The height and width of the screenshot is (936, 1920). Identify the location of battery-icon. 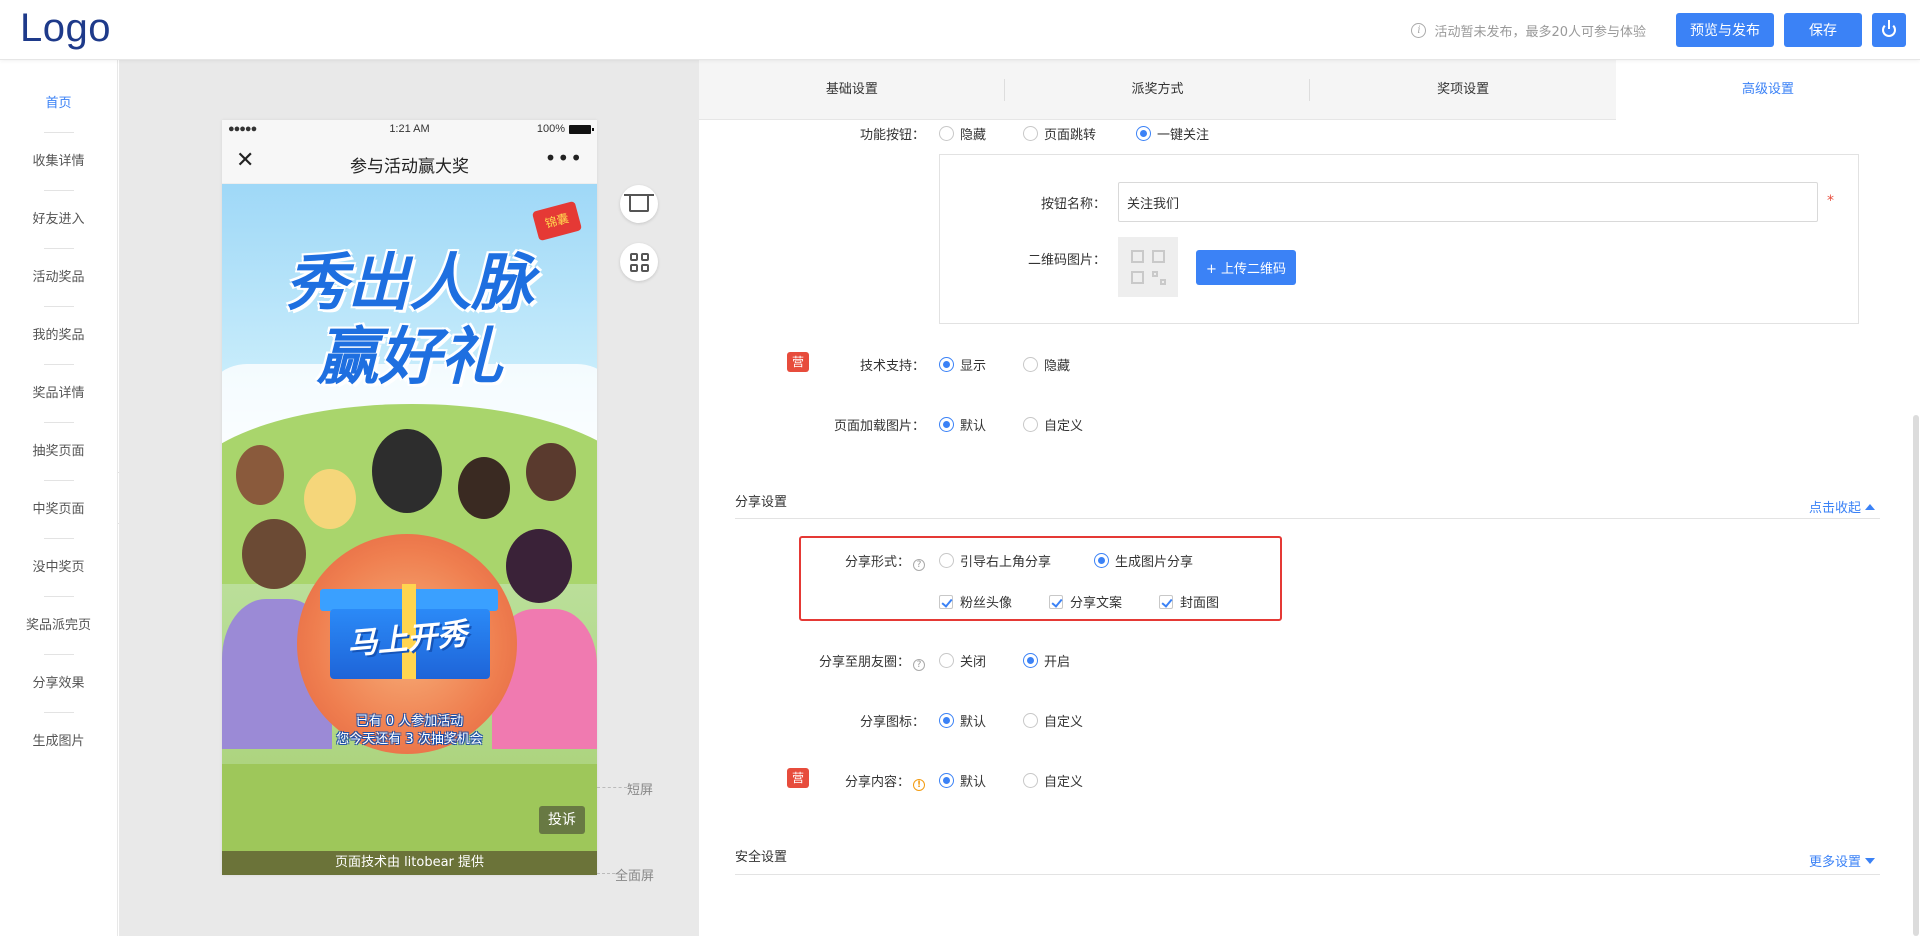
(581, 129).